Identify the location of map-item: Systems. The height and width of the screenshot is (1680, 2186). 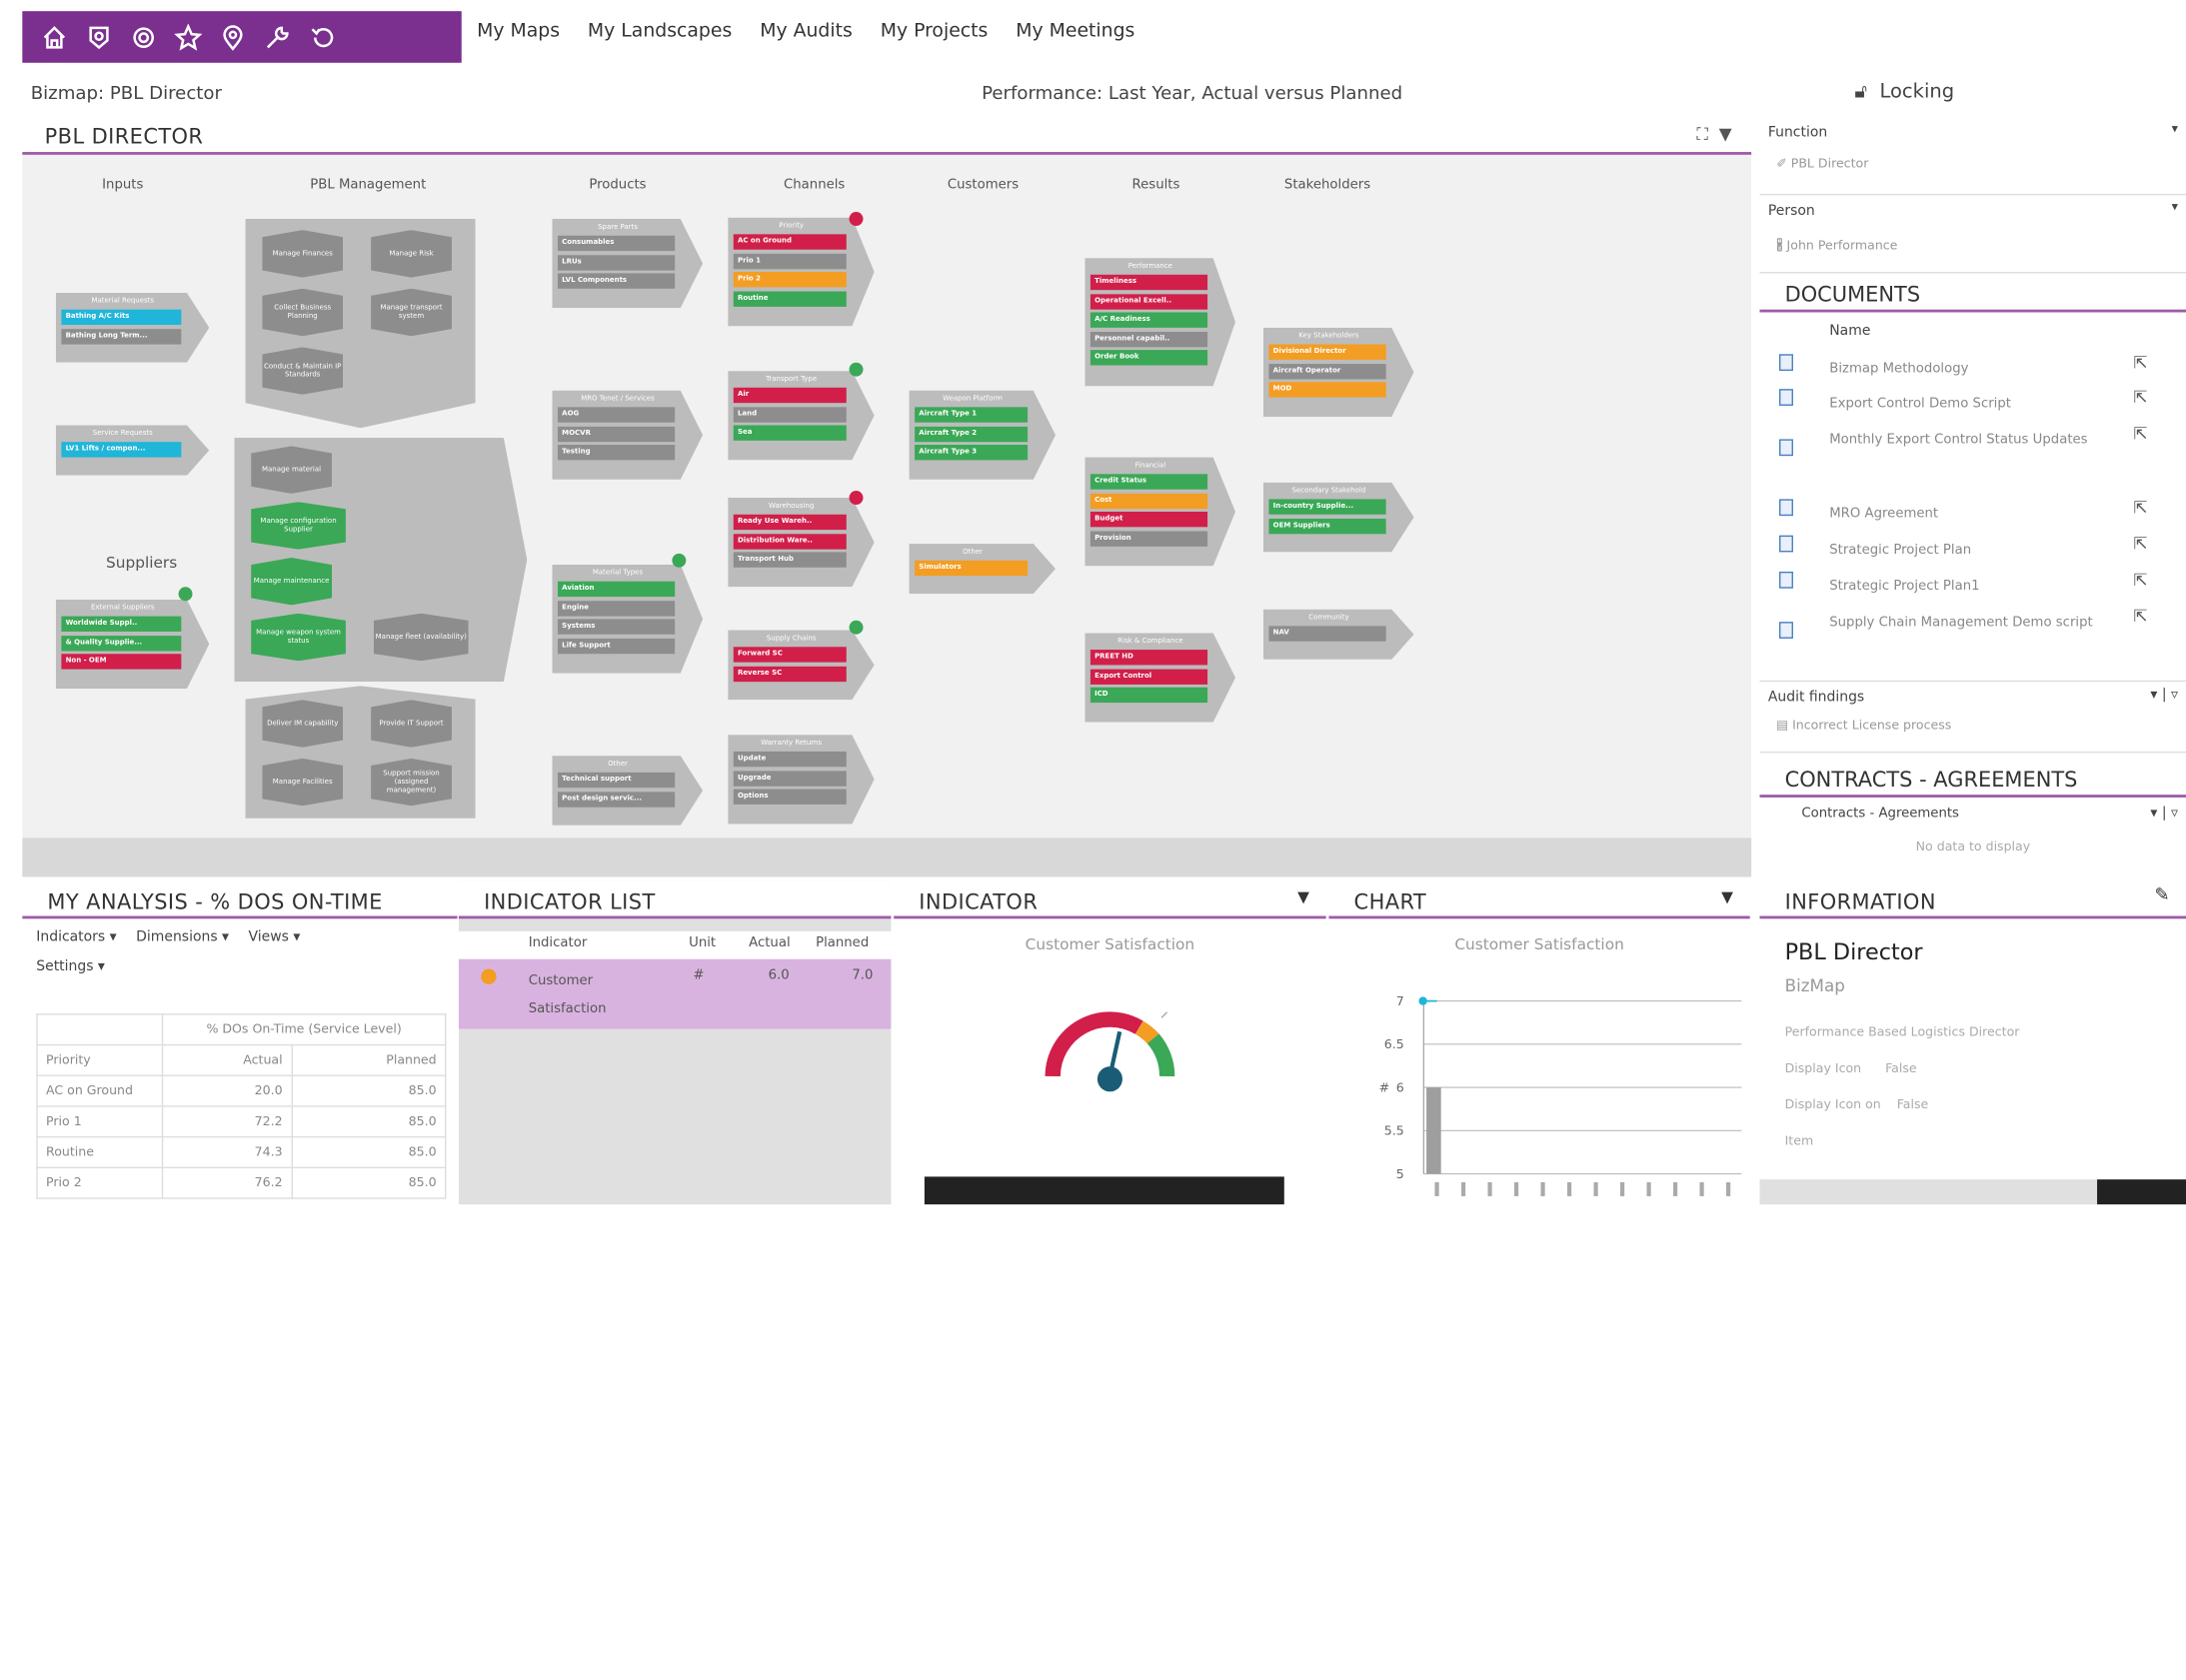
(617, 627).